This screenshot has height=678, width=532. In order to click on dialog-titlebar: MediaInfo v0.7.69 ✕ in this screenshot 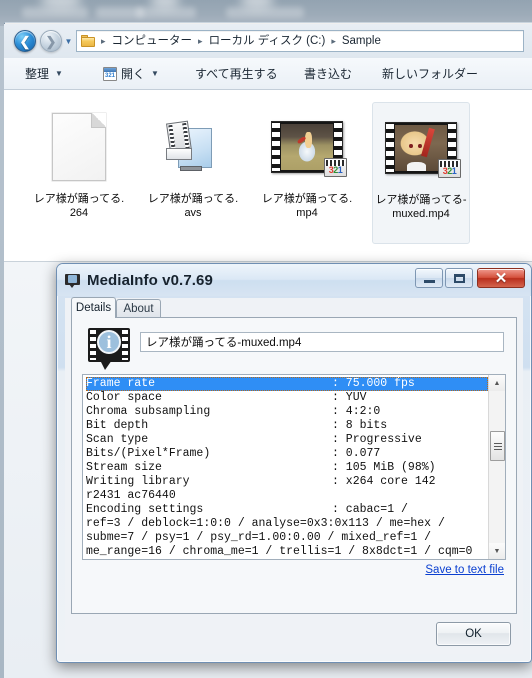, I will do `click(294, 280)`.